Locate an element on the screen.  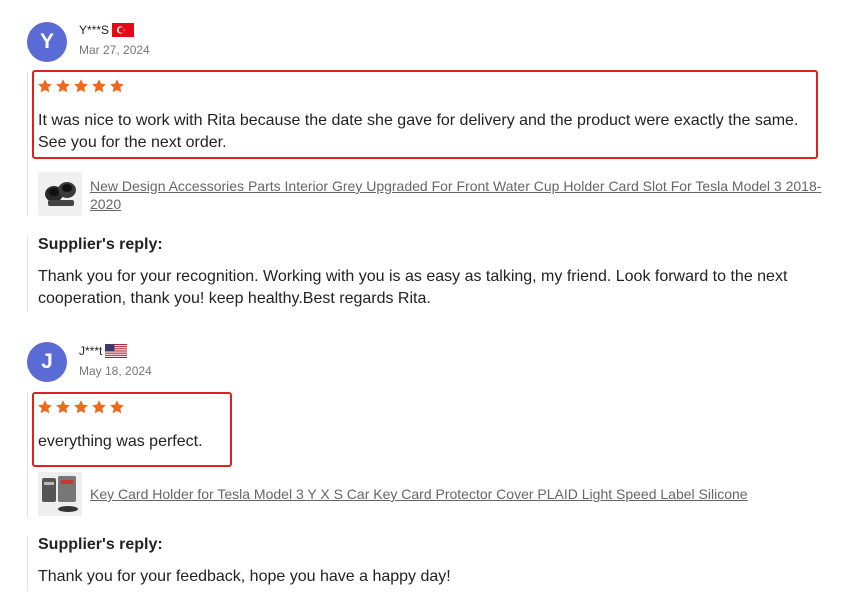
reviewer-avatar: J is located at coordinates (47, 362).